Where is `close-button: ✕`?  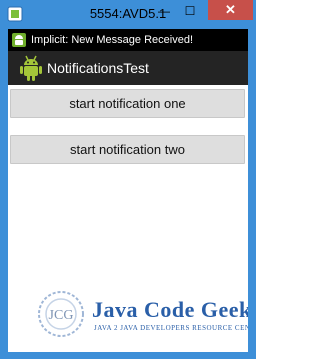 close-button: ✕ is located at coordinates (230, 10).